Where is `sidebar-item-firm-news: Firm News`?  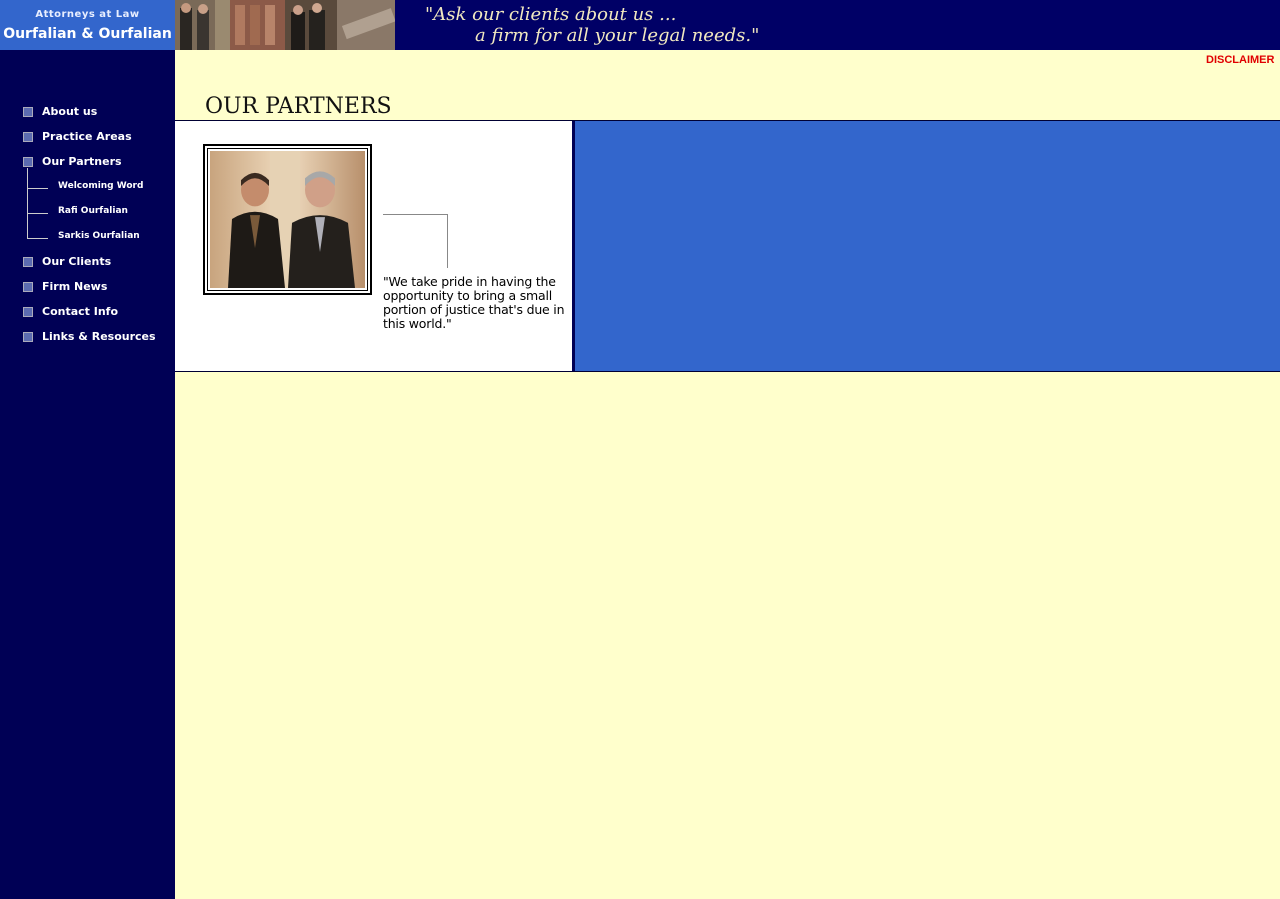 sidebar-item-firm-news: Firm News is located at coordinates (87, 288).